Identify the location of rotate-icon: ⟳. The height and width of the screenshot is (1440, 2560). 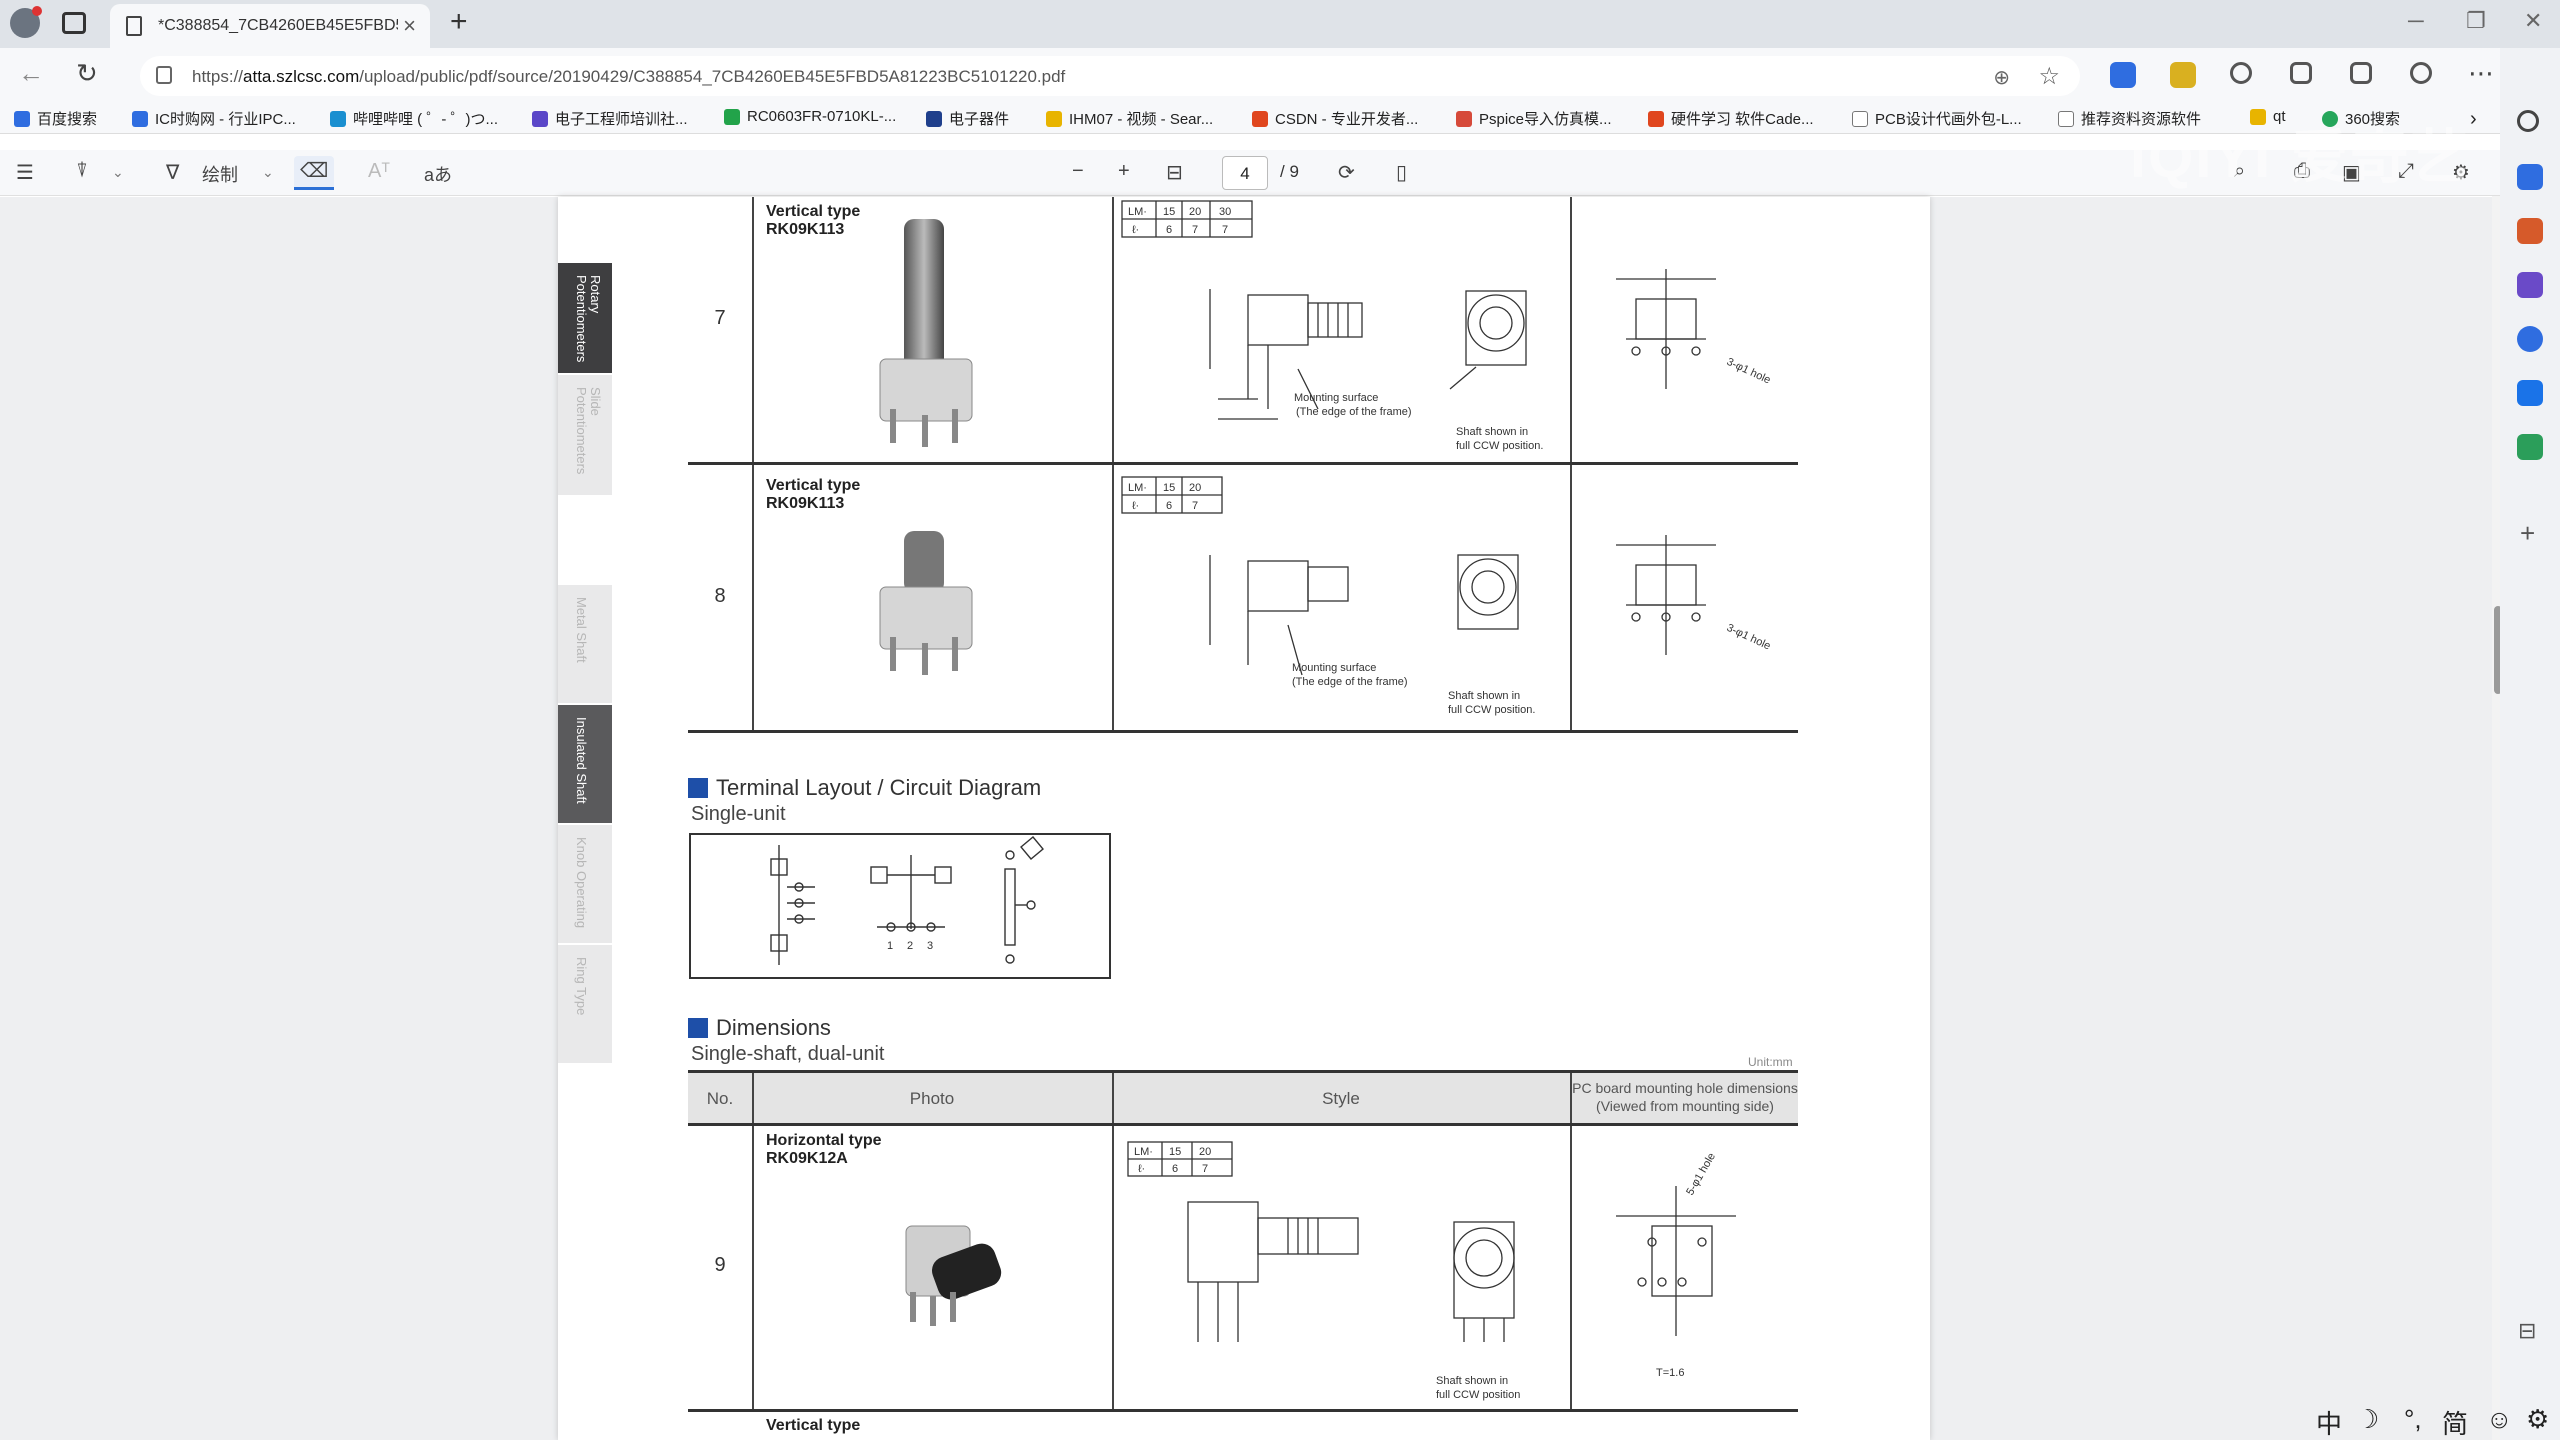
(1346, 172).